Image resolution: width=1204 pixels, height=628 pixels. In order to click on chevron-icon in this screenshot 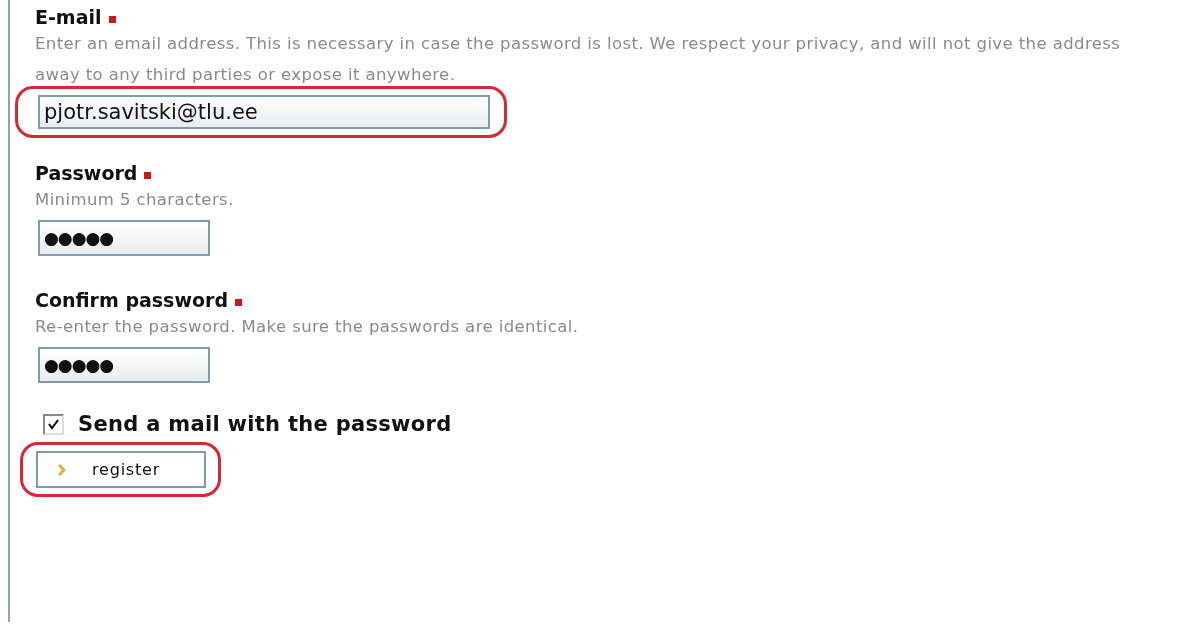, I will do `click(62, 469)`.